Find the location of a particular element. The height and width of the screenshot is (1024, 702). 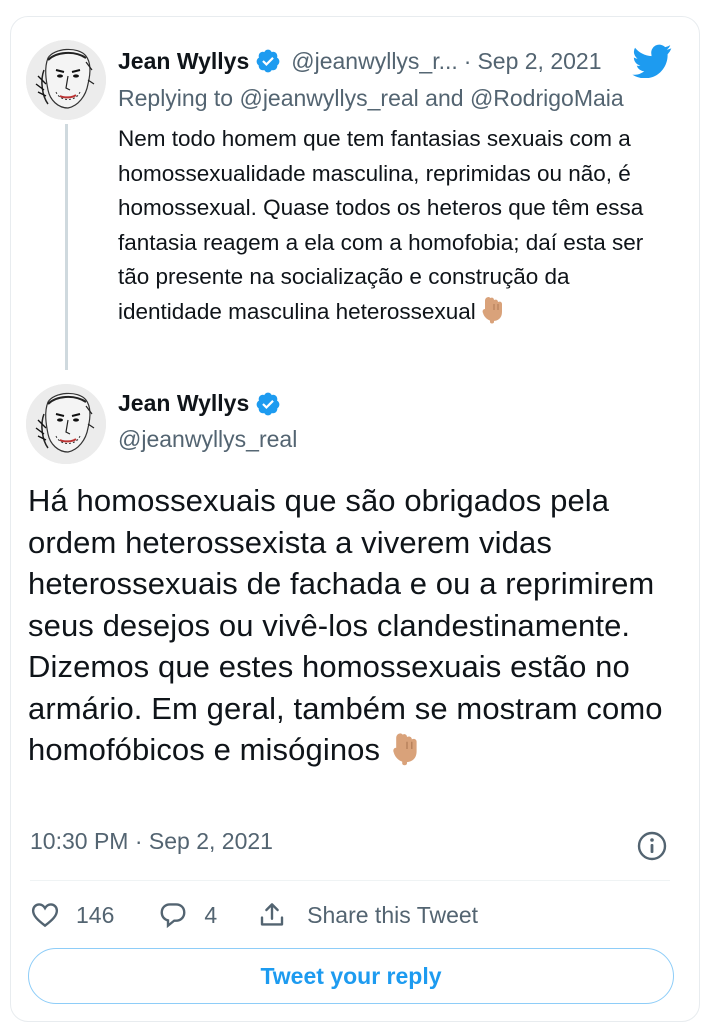

tweet-actions-bar: 146 4 Share this Tweet is located at coordinates (254, 915).